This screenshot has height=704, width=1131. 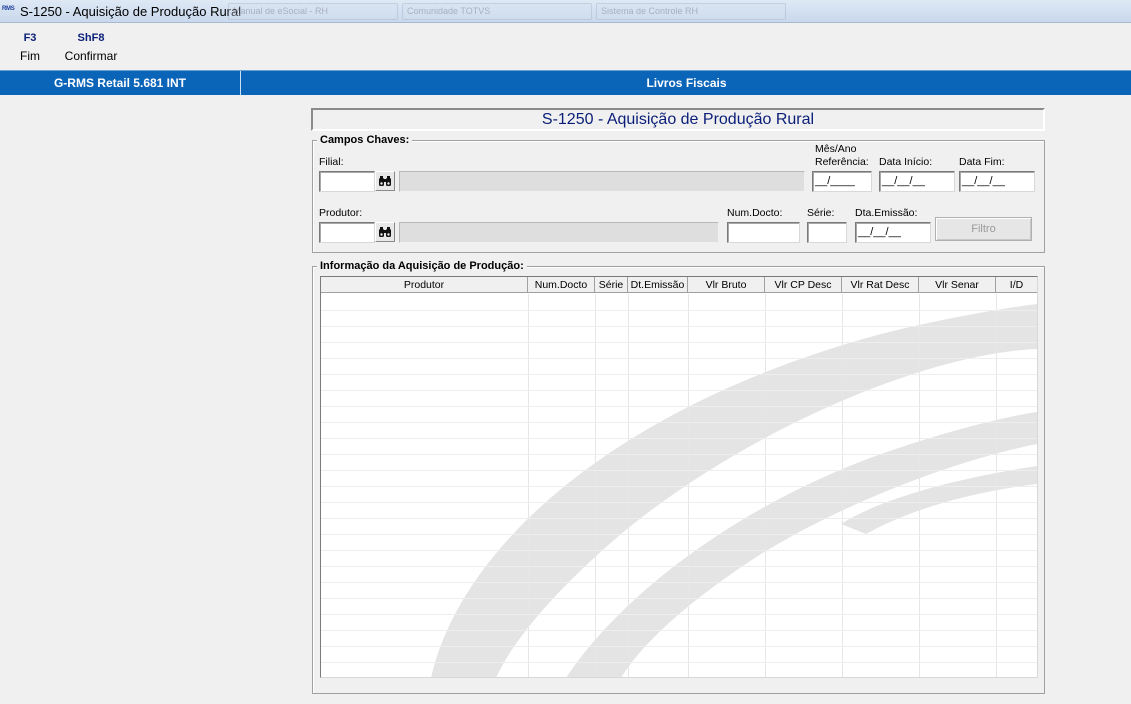 What do you see at coordinates (561, 285) in the screenshot?
I see `column-header-num-docto: Num.Docto` at bounding box center [561, 285].